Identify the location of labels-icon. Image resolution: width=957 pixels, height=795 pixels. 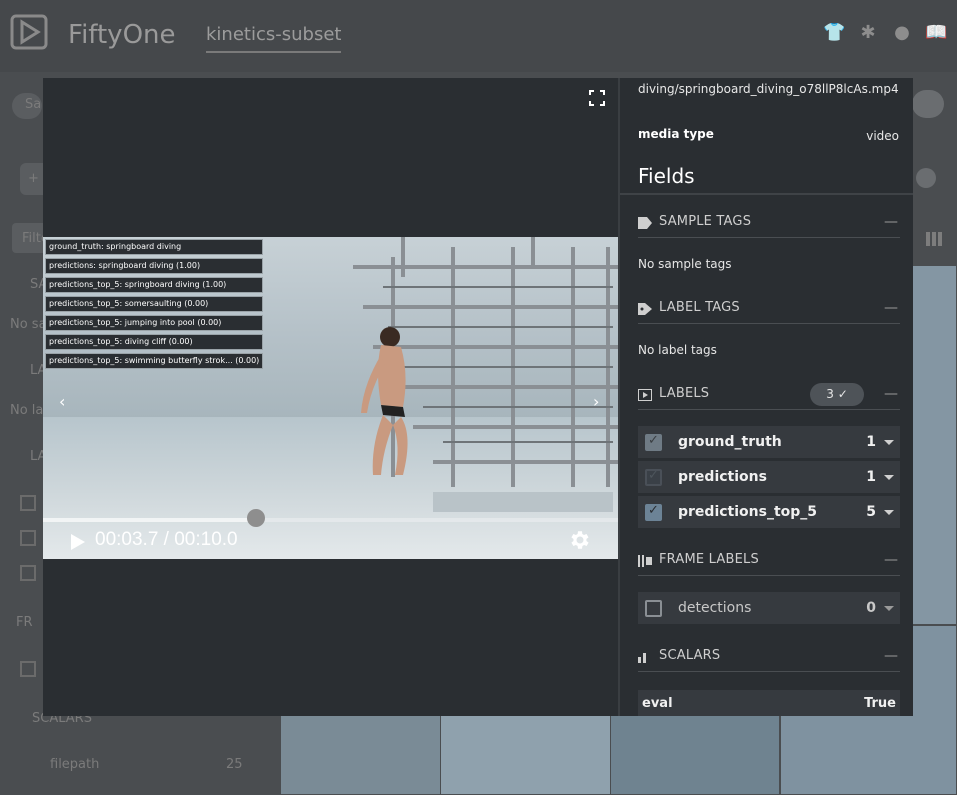
(645, 395).